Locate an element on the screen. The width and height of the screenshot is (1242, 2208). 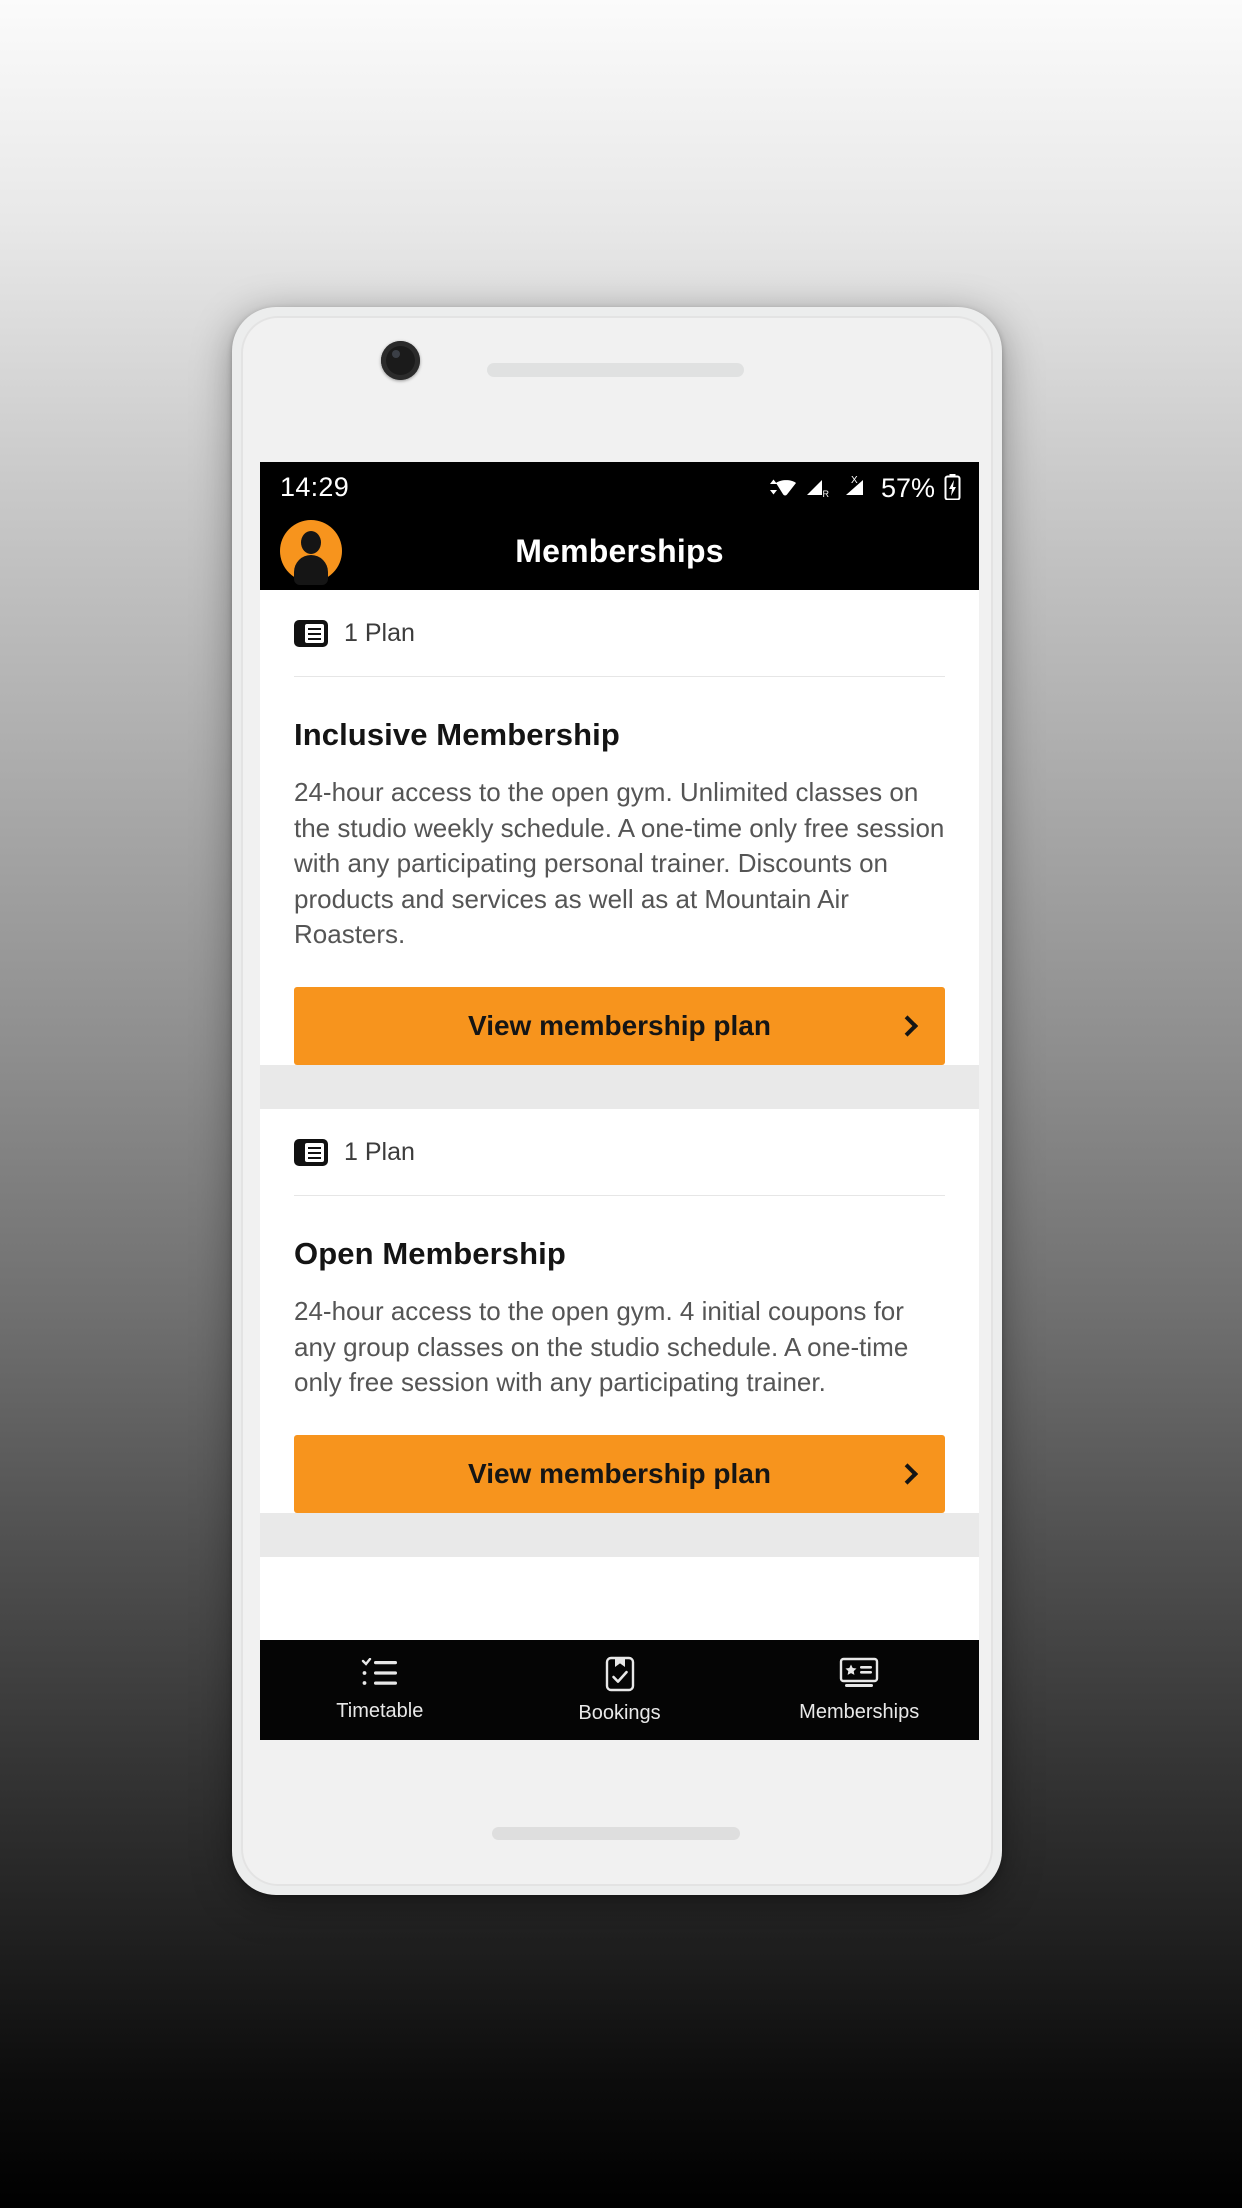
battery-percent-label: 57% is located at coordinates (907, 488).